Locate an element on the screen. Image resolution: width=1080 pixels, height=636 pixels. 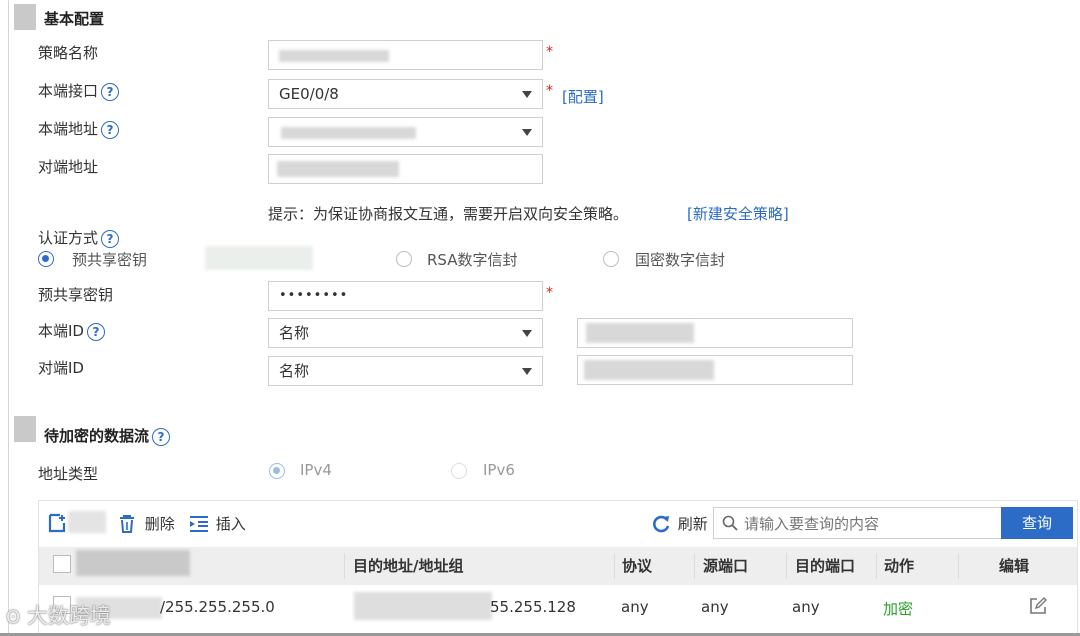
trash-icon is located at coordinates (127, 523).